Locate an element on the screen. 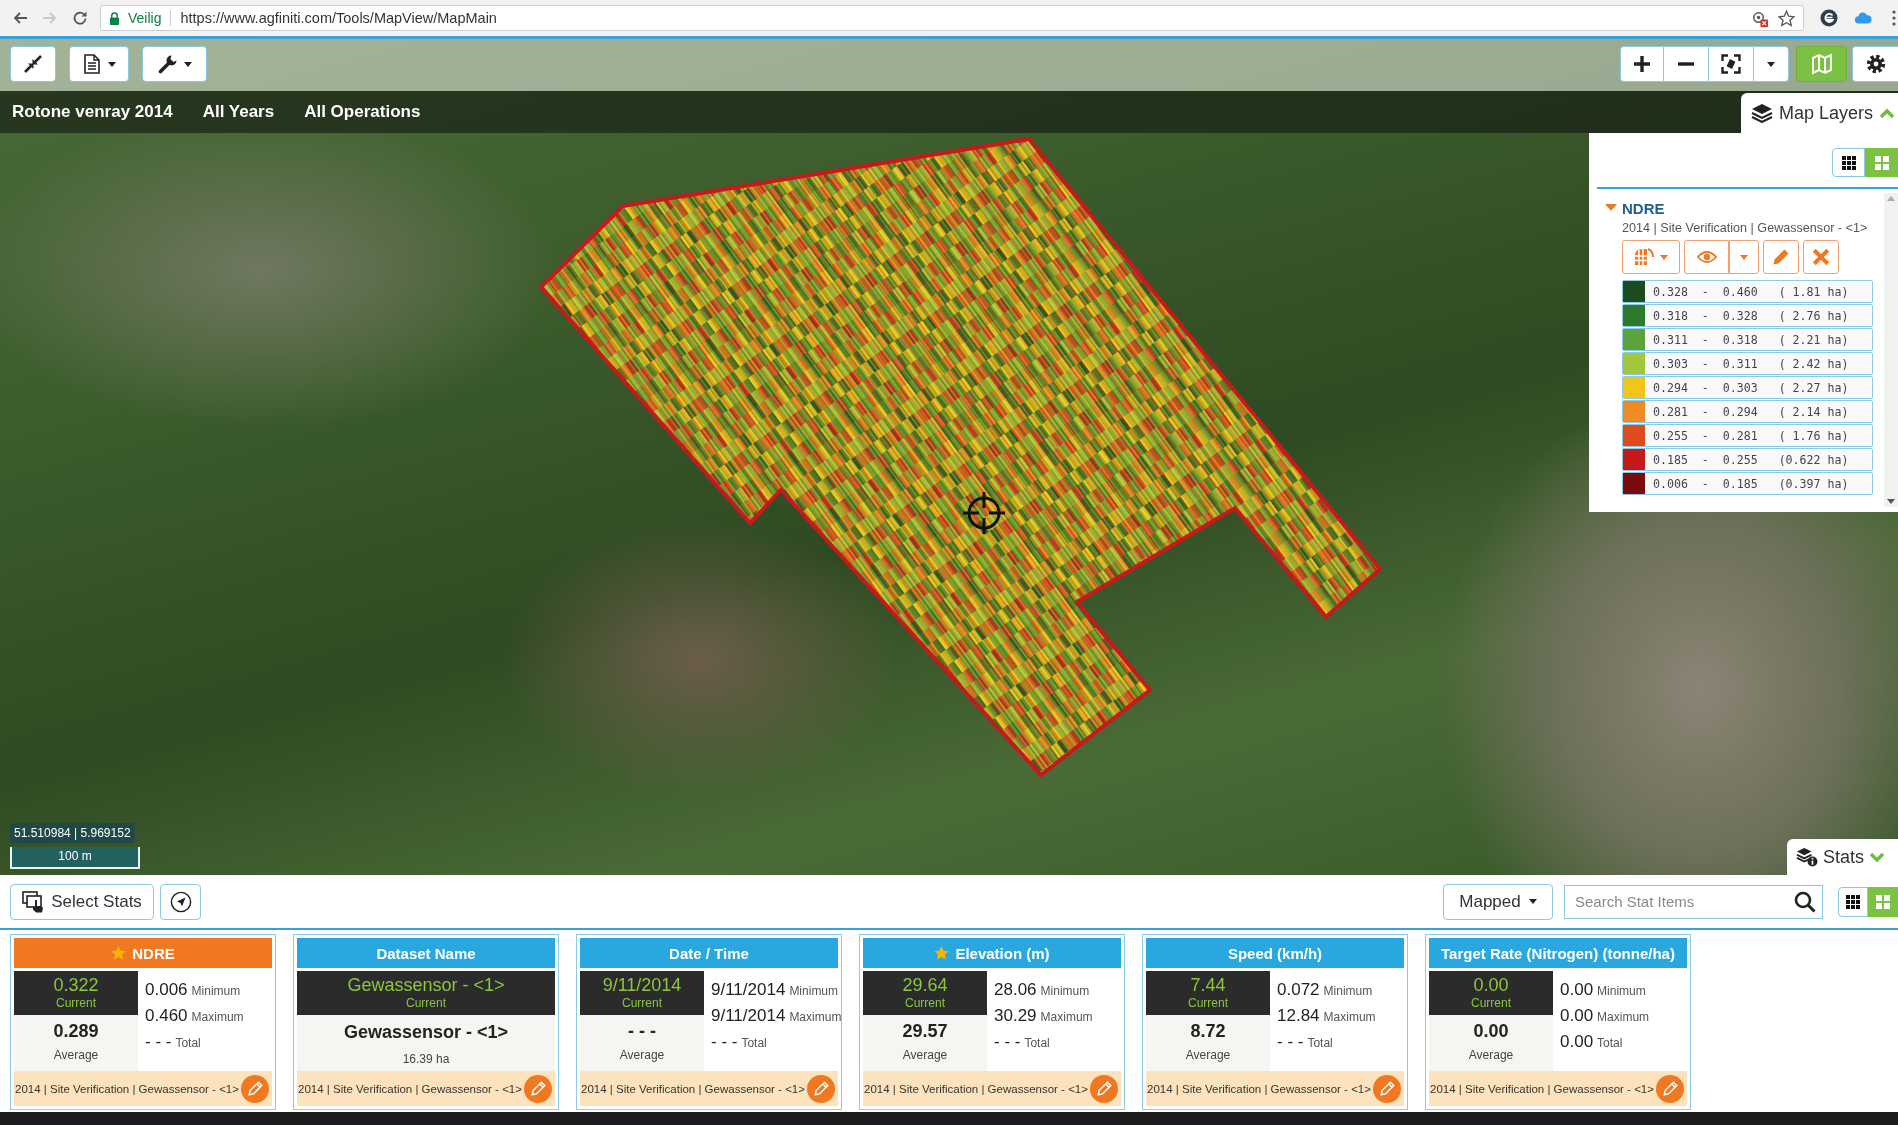 This screenshot has width=1898, height=1125. map-layers-label: Map Layers is located at coordinates (1826, 113).